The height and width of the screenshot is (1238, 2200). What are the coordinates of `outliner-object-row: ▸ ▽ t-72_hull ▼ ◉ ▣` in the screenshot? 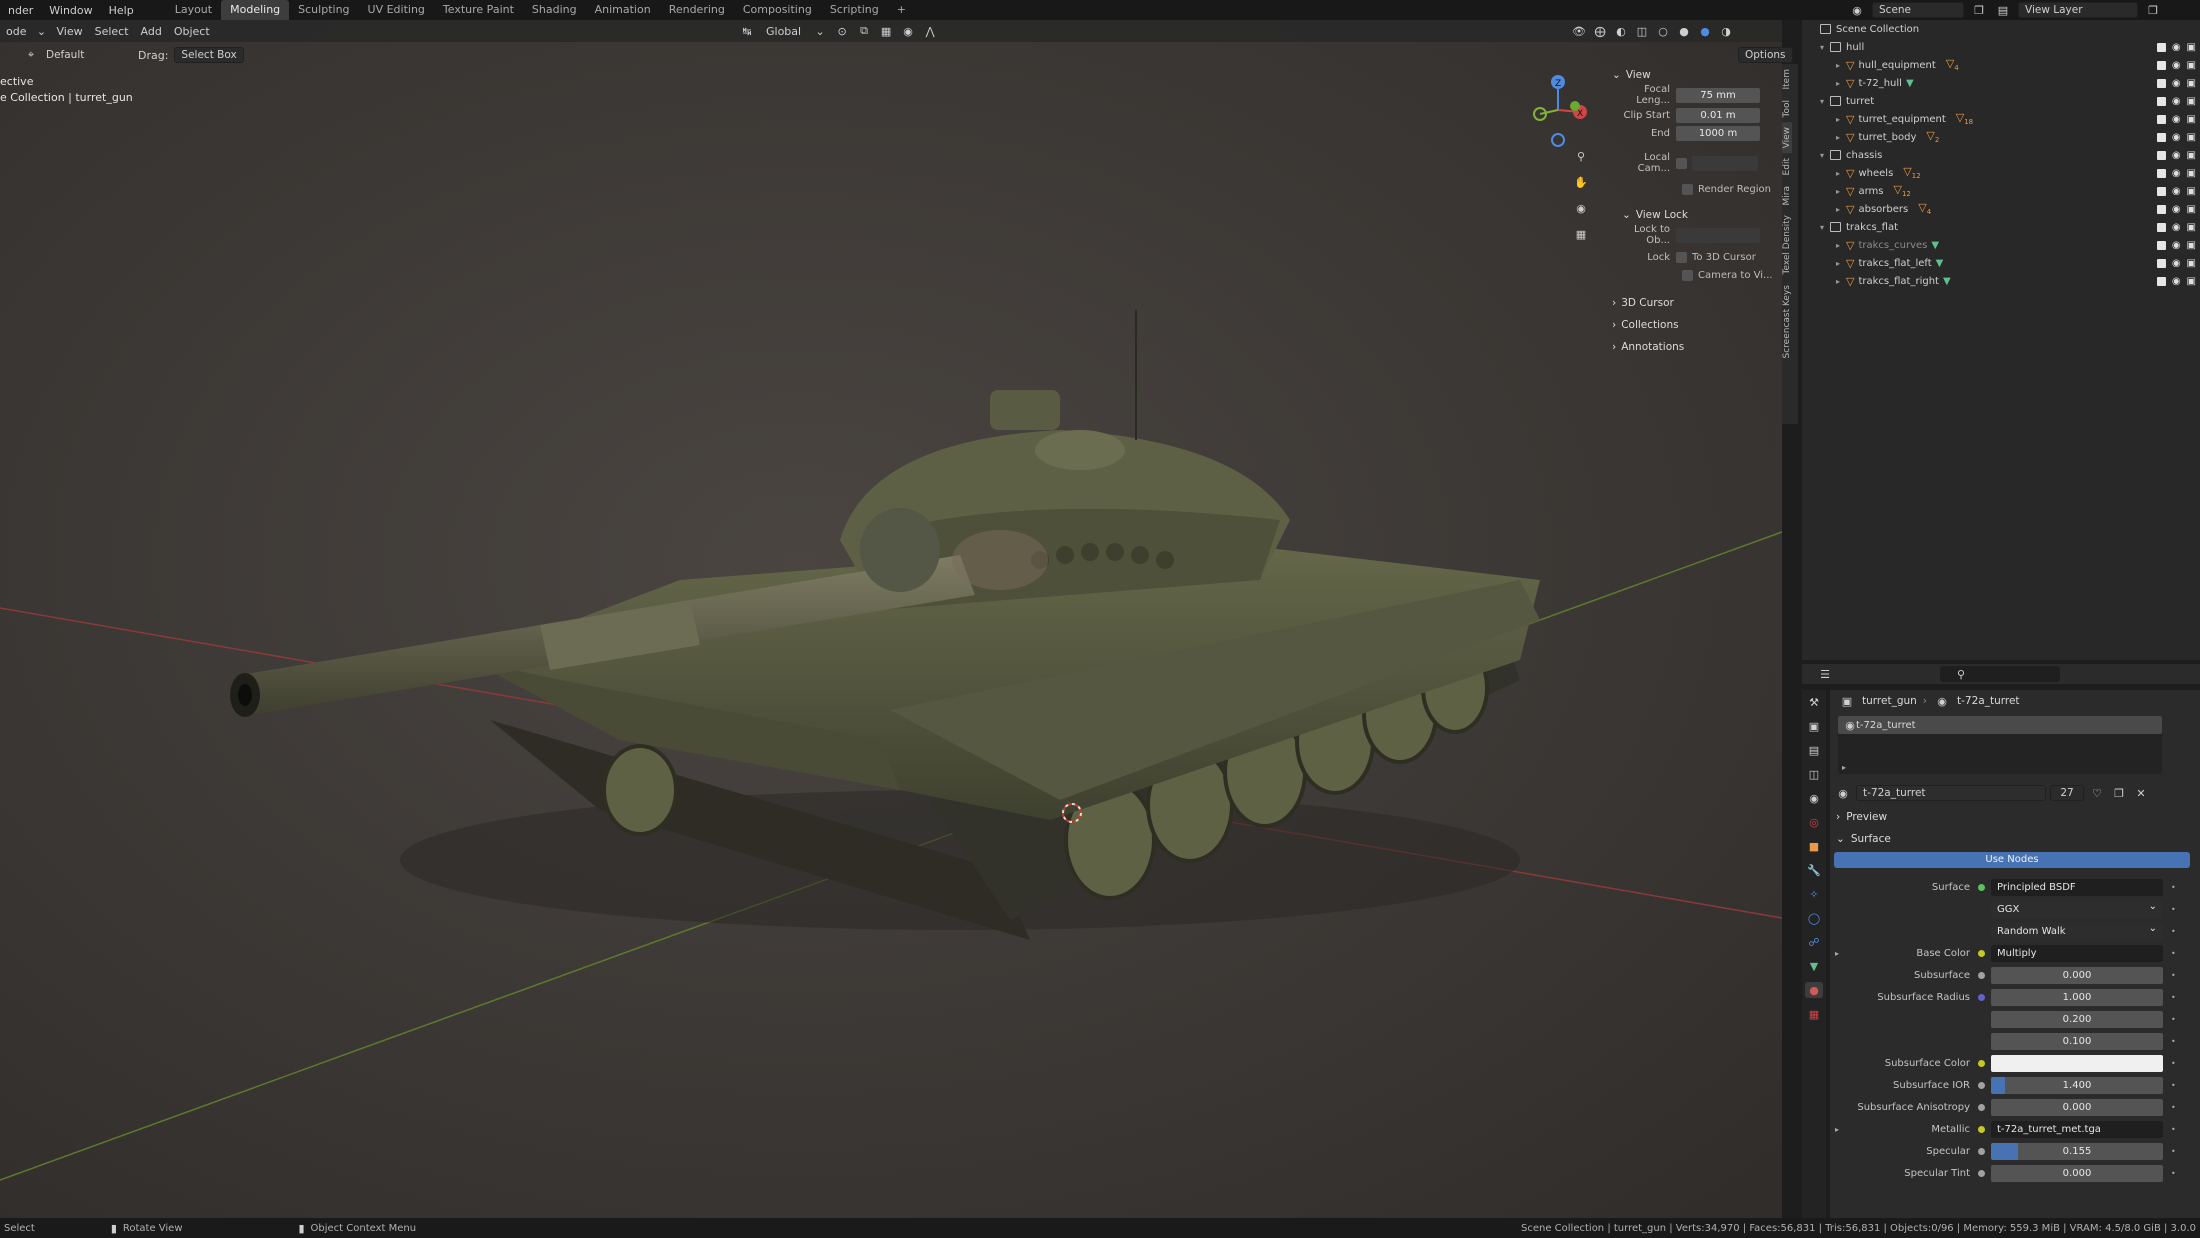 It's located at (2001, 83).